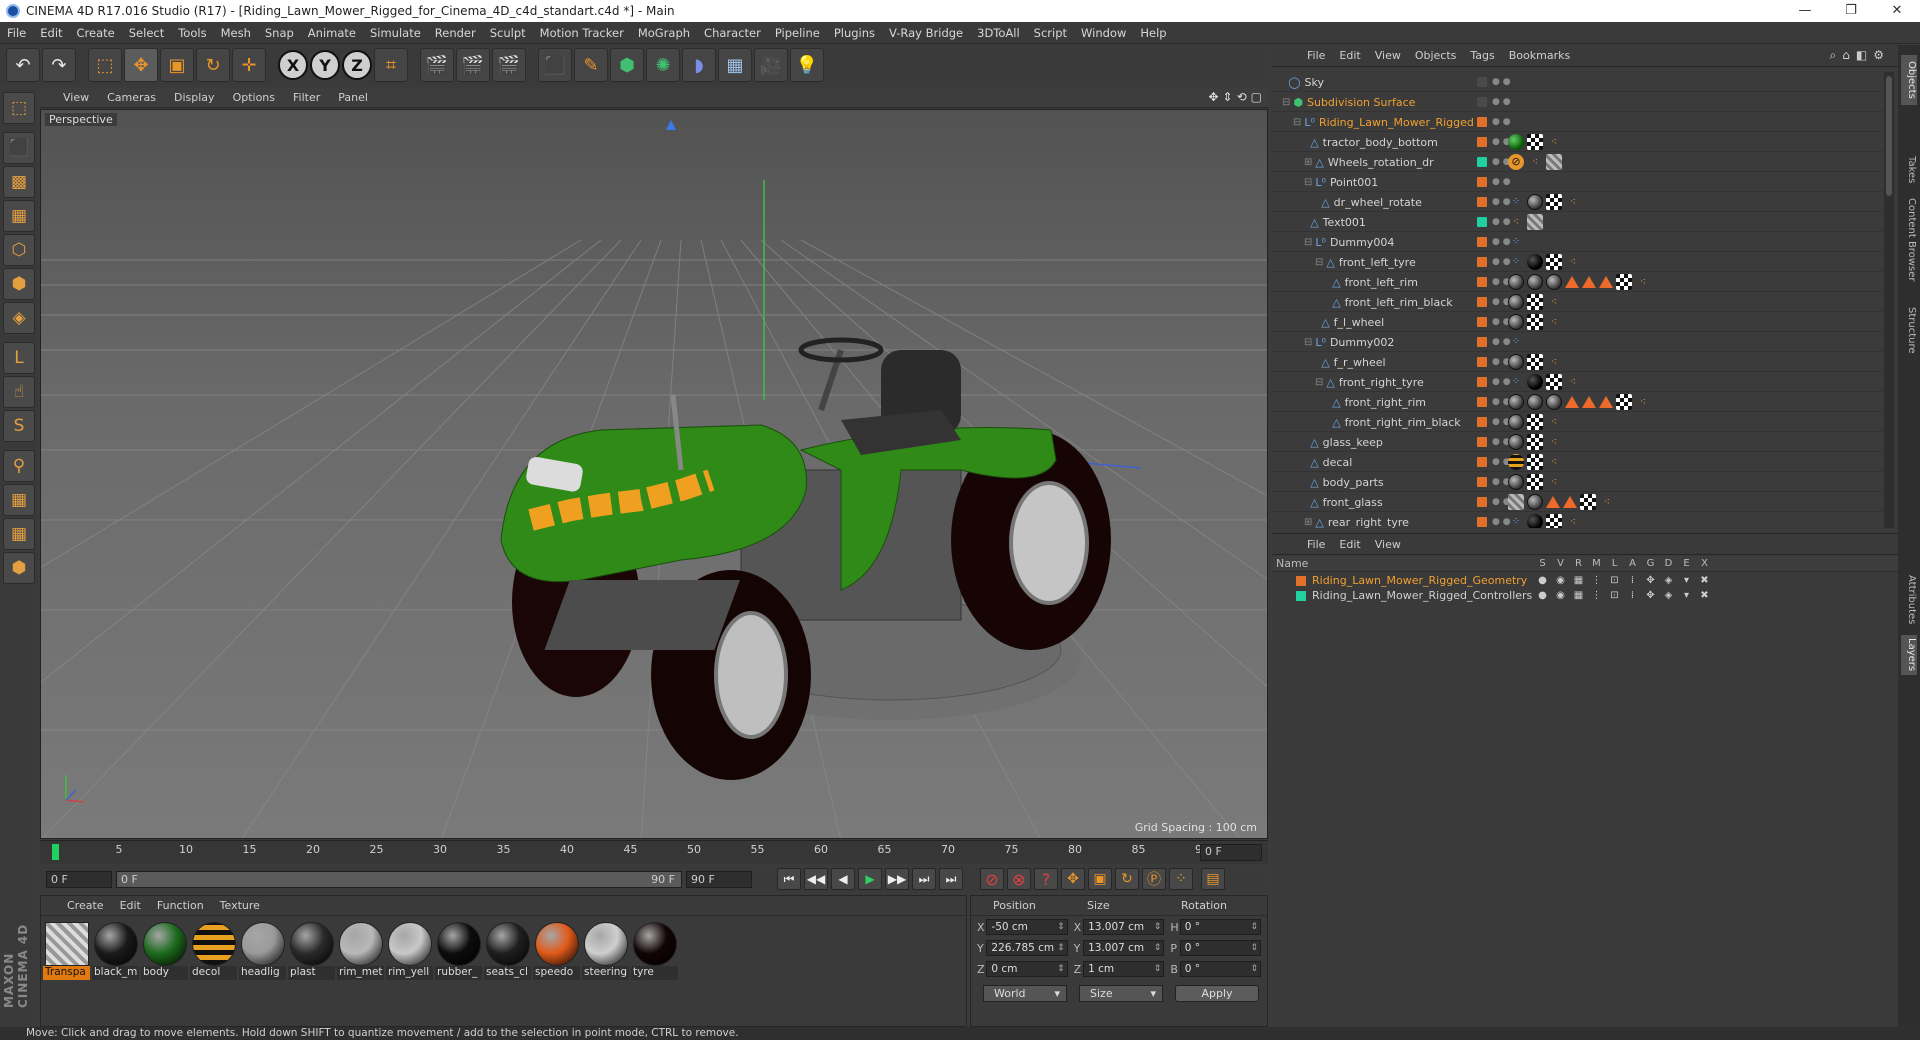  Describe the element at coordinates (19, 392) in the screenshot. I see `tweak-mode-tool-icon: ☝` at that location.